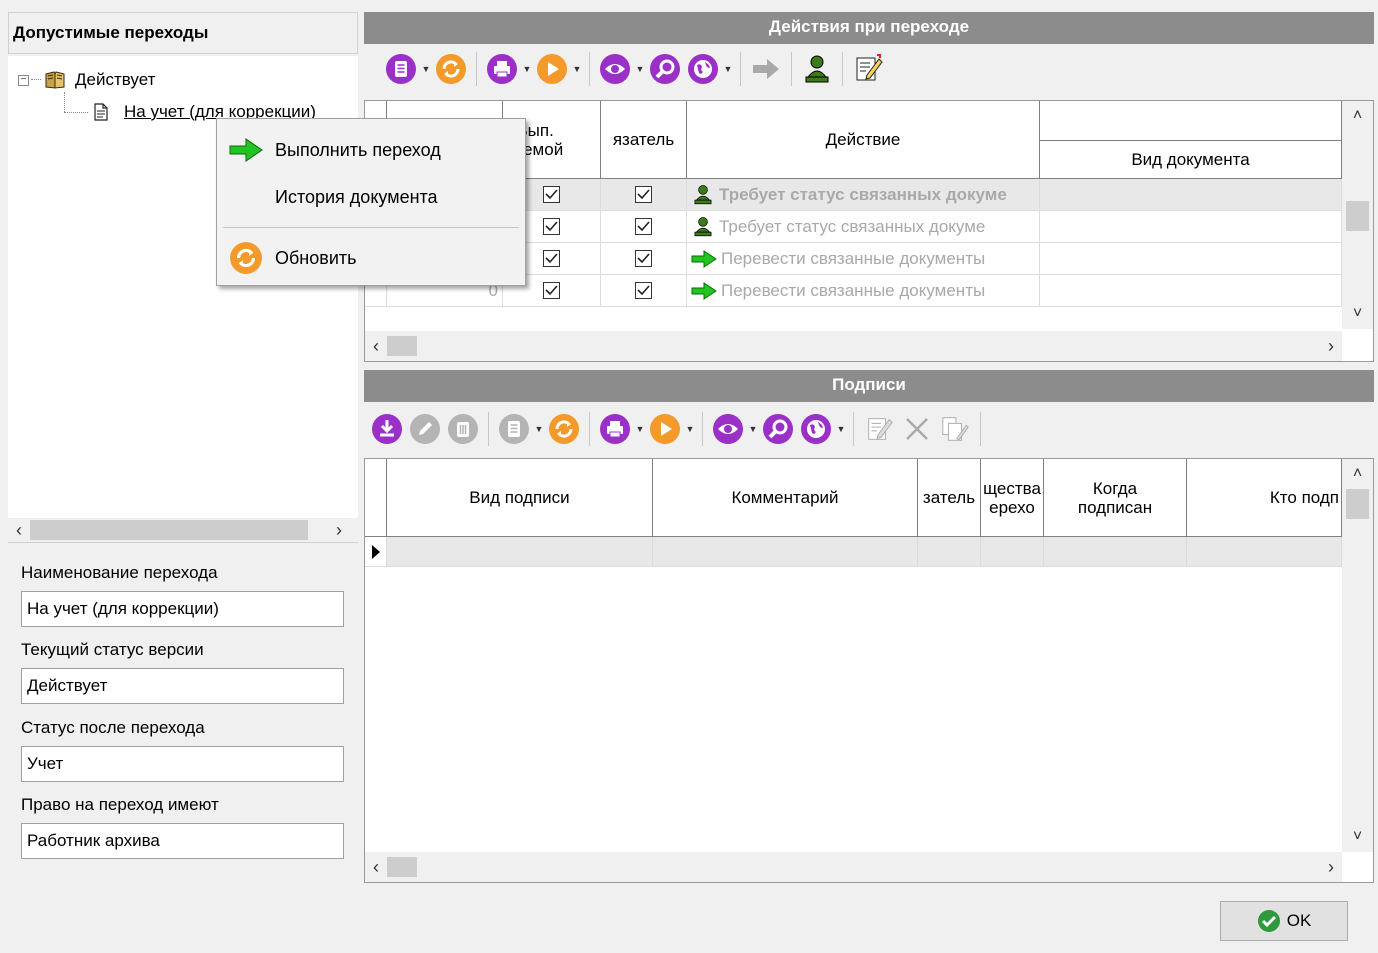 Image resolution: width=1378 pixels, height=953 pixels. Describe the element at coordinates (863, 140) in the screenshot. I see `column-header-action: Действие` at that location.